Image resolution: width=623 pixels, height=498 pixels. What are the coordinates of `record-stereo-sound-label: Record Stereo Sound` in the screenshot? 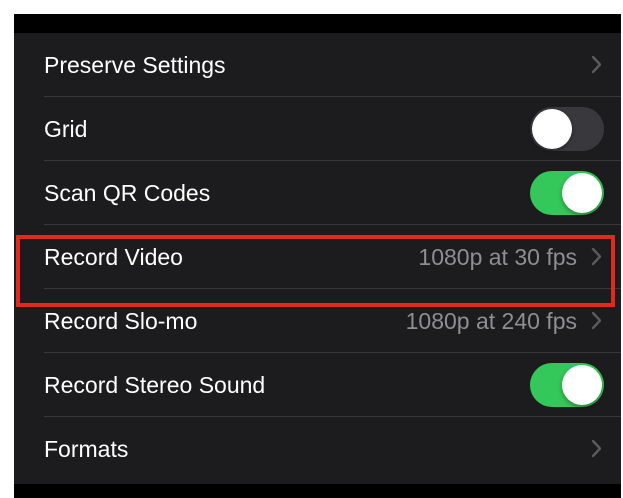 It's located at (155, 385).